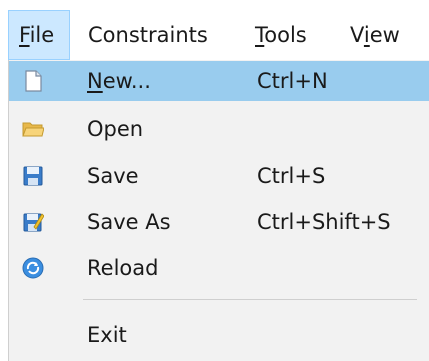 This screenshot has height=361, width=429. What do you see at coordinates (357, 35) in the screenshot?
I see `menu-view-label-pre: V` at bounding box center [357, 35].